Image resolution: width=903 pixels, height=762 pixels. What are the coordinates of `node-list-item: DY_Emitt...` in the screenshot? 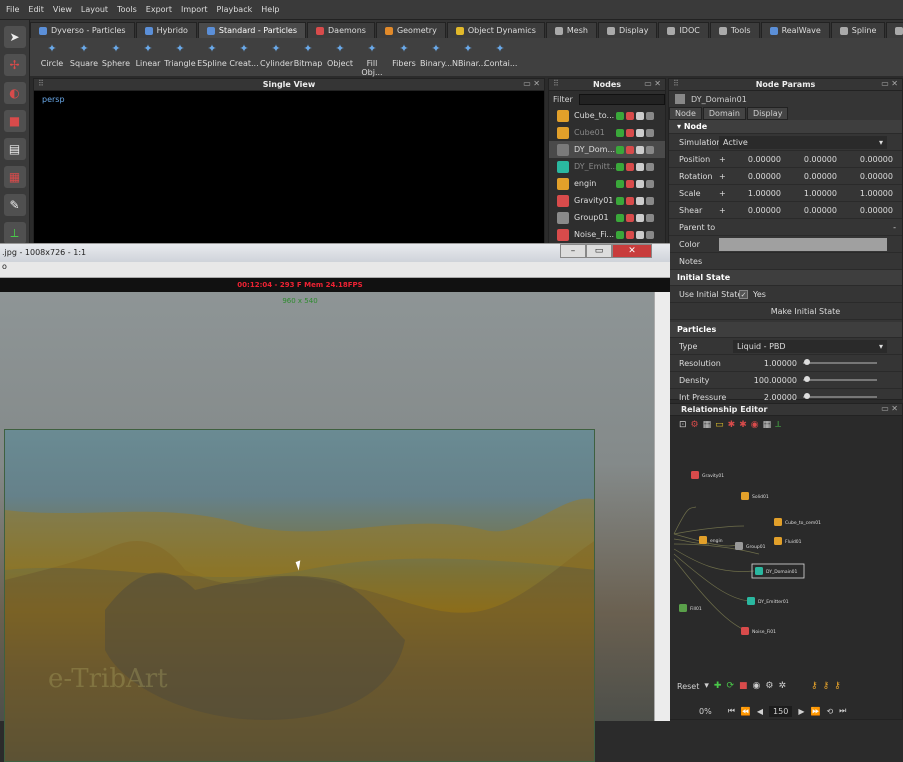 It's located at (607, 166).